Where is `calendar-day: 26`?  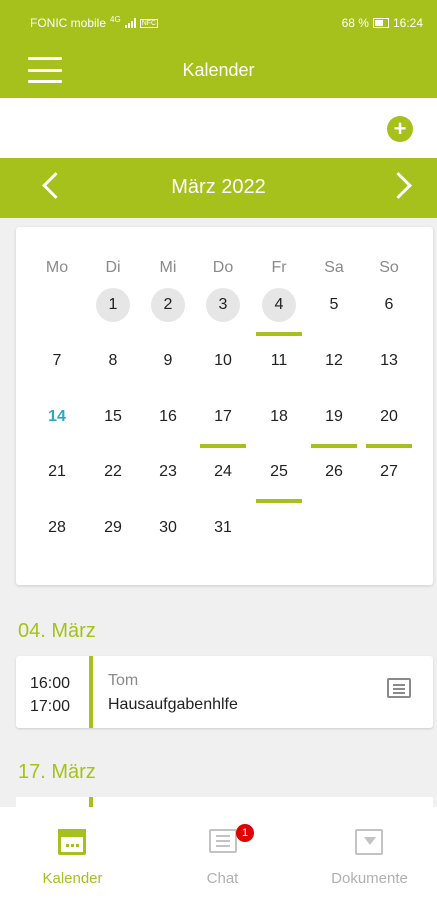
calendar-day: 26 is located at coordinates (334, 472).